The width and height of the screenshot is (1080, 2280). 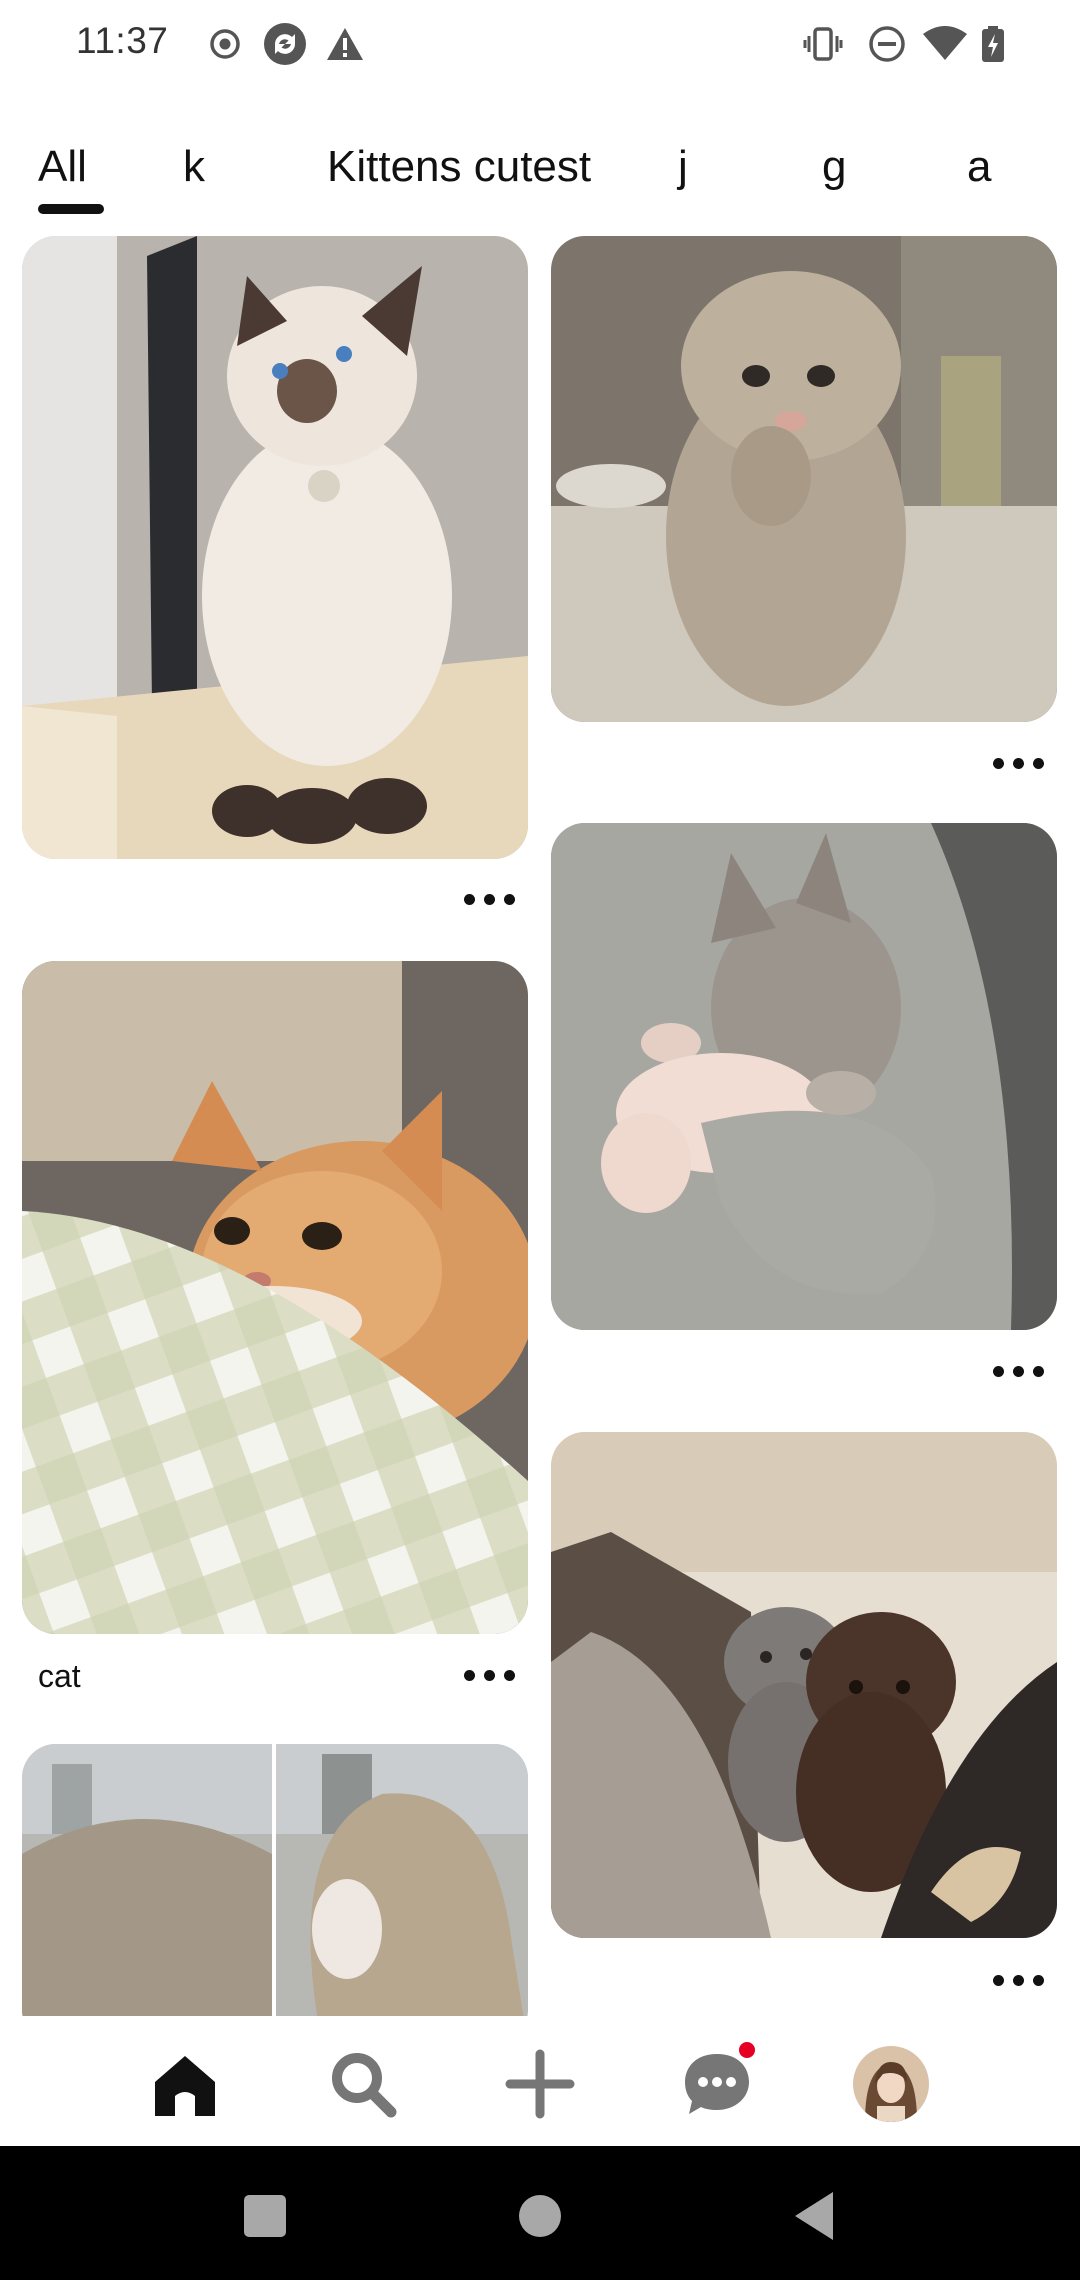 I want to click on girl-hair-photo, so click(x=275, y=1880).